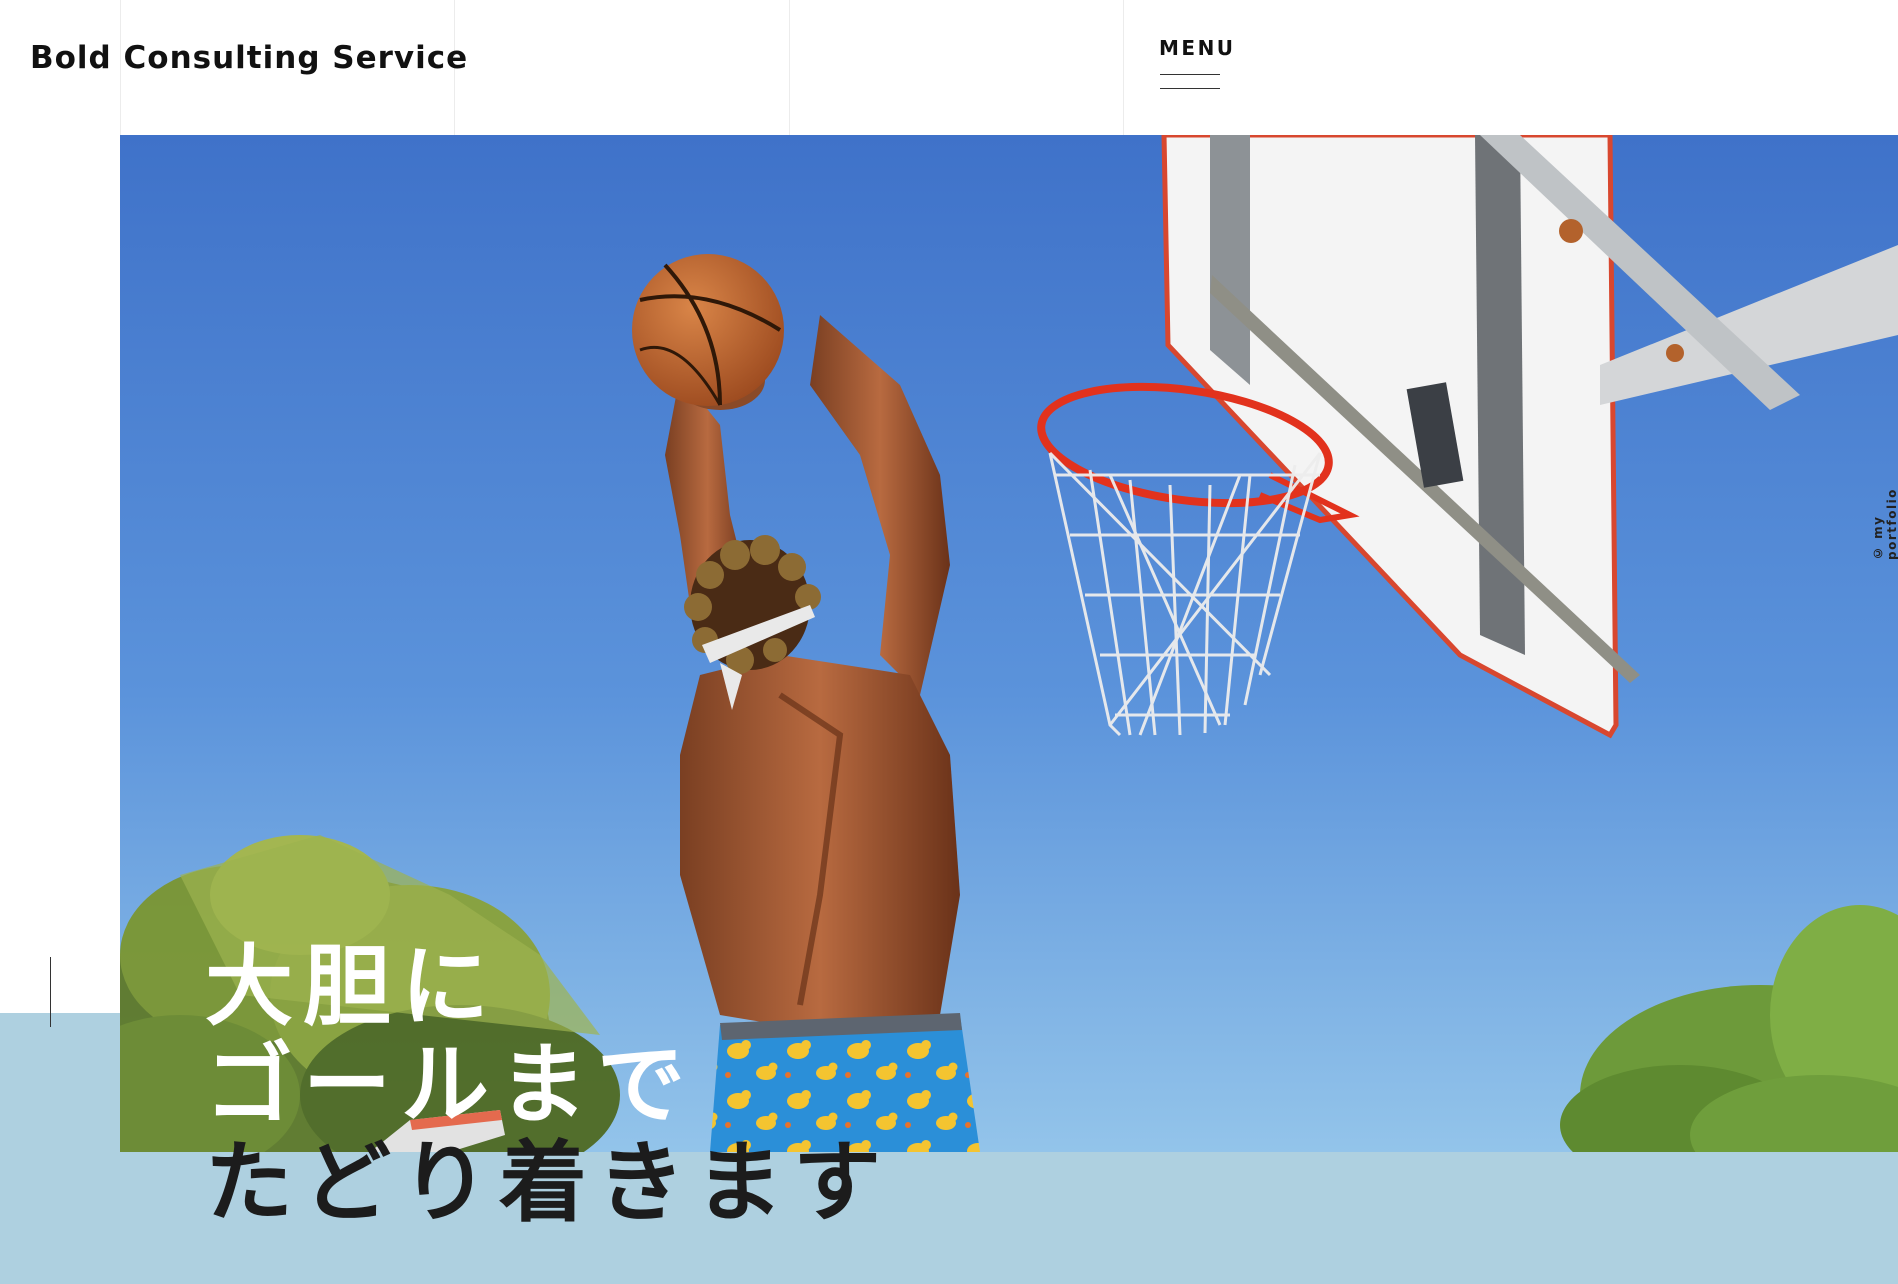  What do you see at coordinates (249, 58) in the screenshot?
I see `brand-logo: Bold Consulting Service` at bounding box center [249, 58].